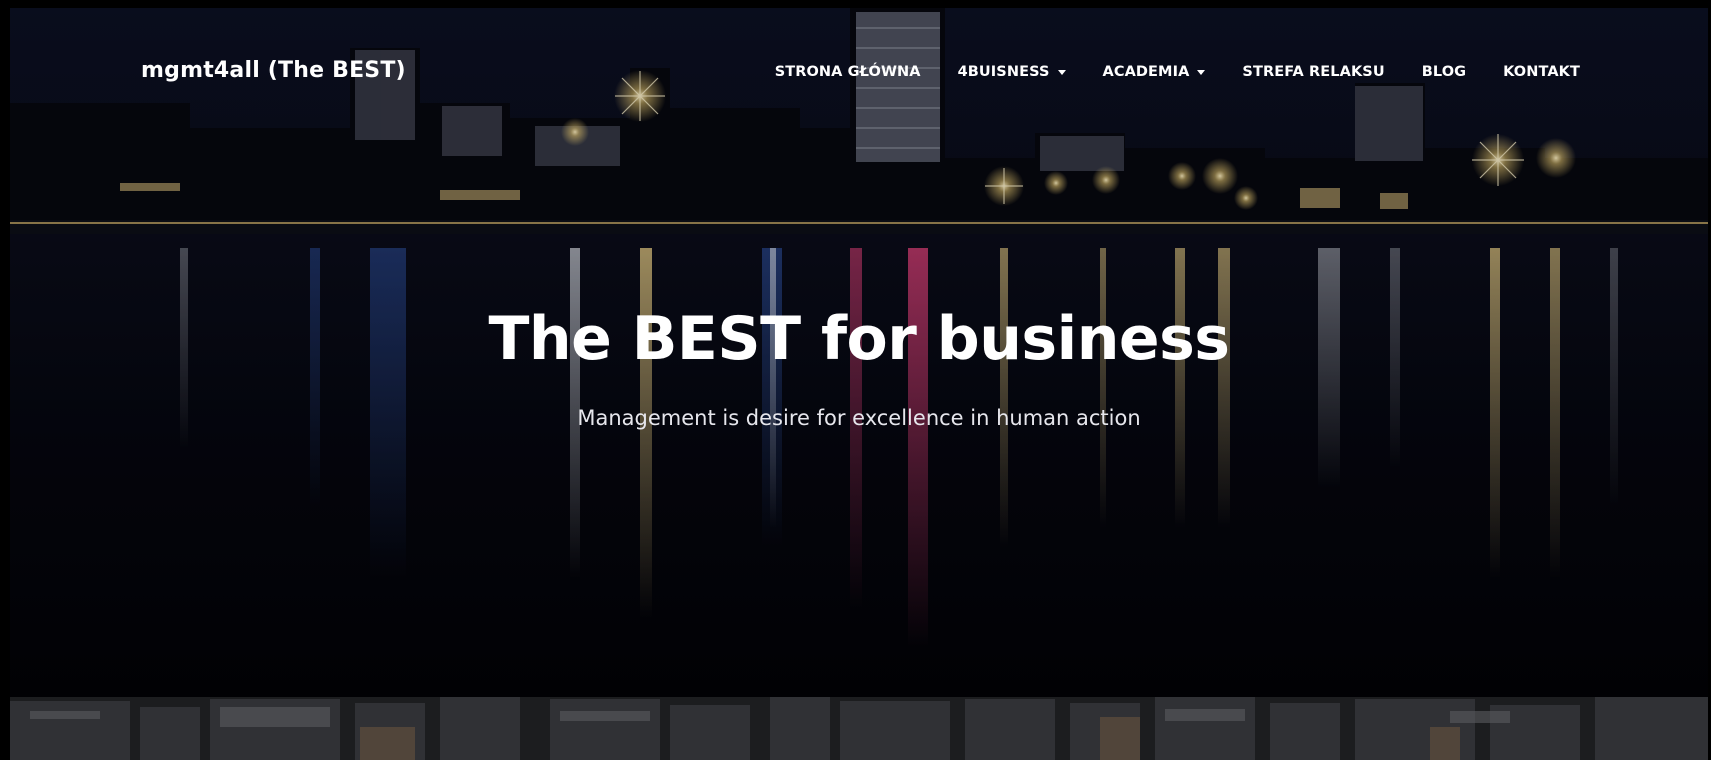 Image resolution: width=1711 pixels, height=760 pixels. I want to click on nav-item-label: KONTAKT, so click(1541, 72).